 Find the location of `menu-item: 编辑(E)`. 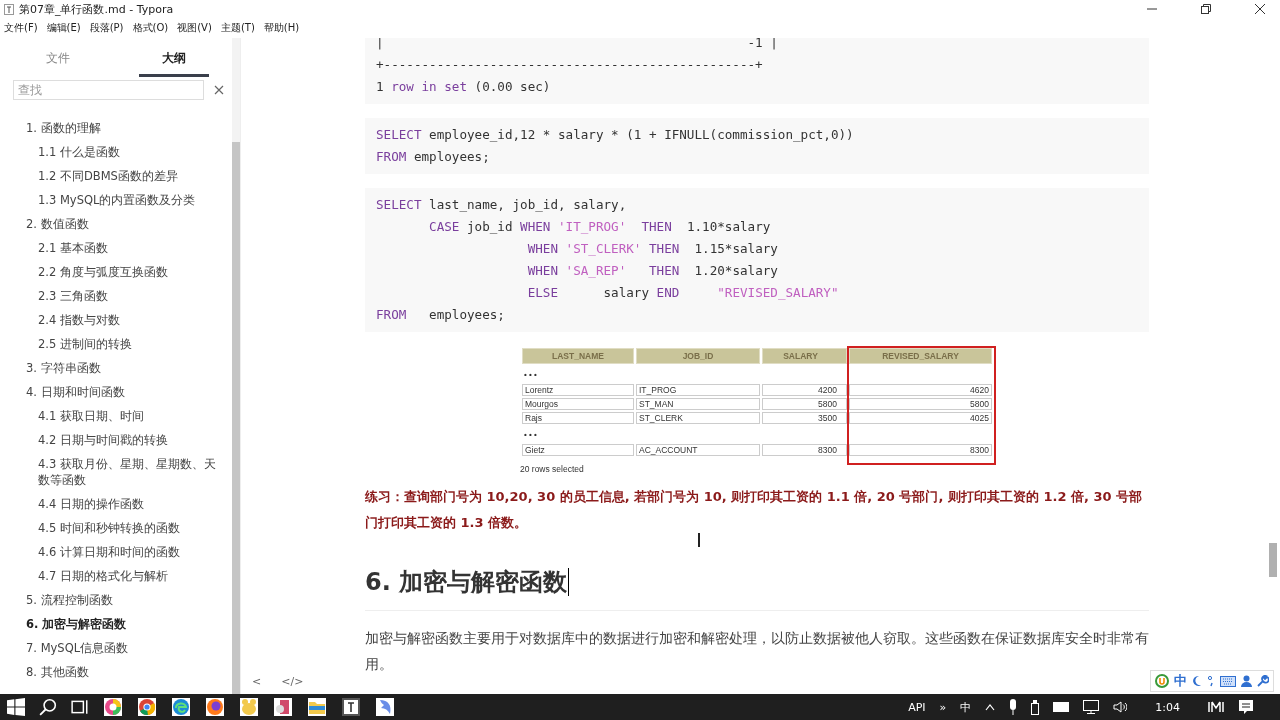

menu-item: 编辑(E) is located at coordinates (63, 28).